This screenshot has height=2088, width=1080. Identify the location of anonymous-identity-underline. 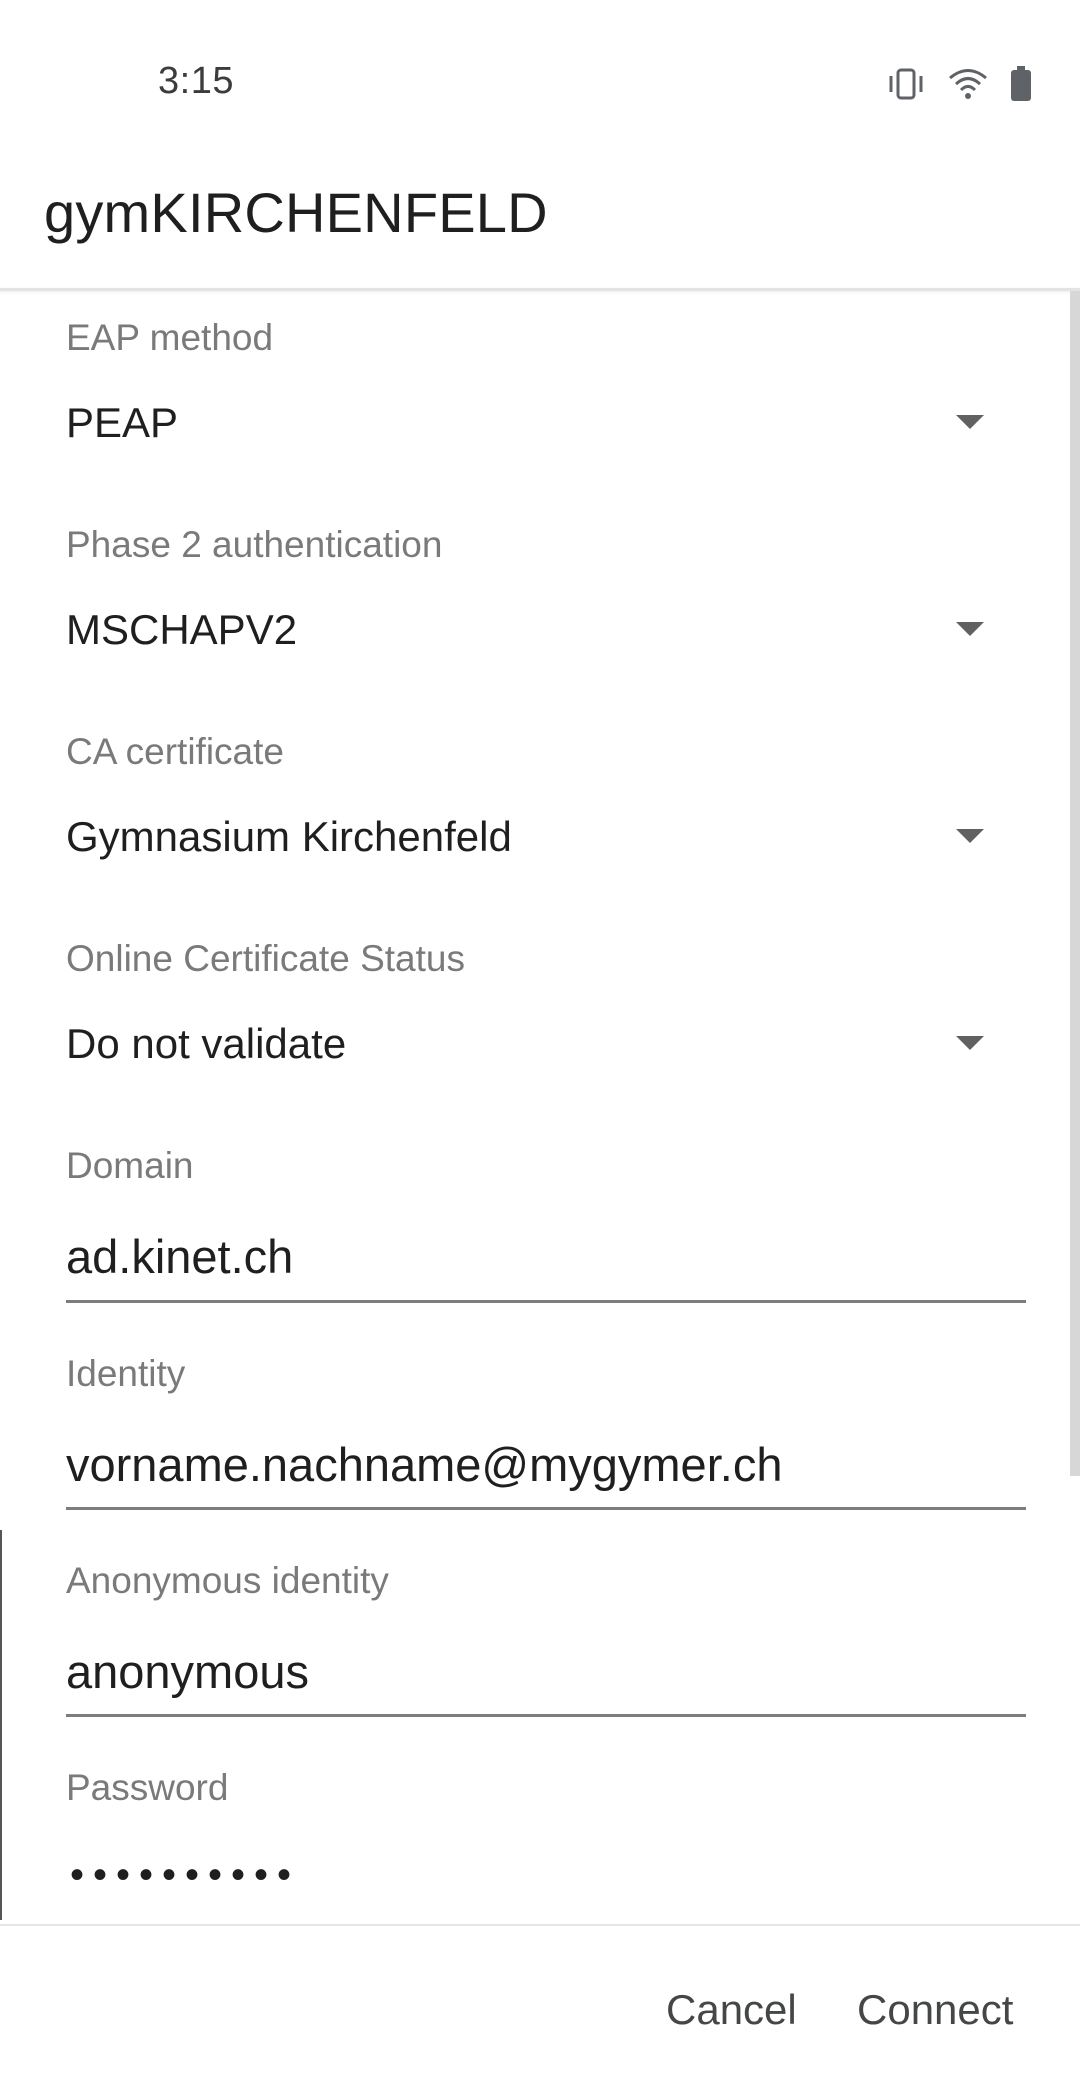
(546, 1715).